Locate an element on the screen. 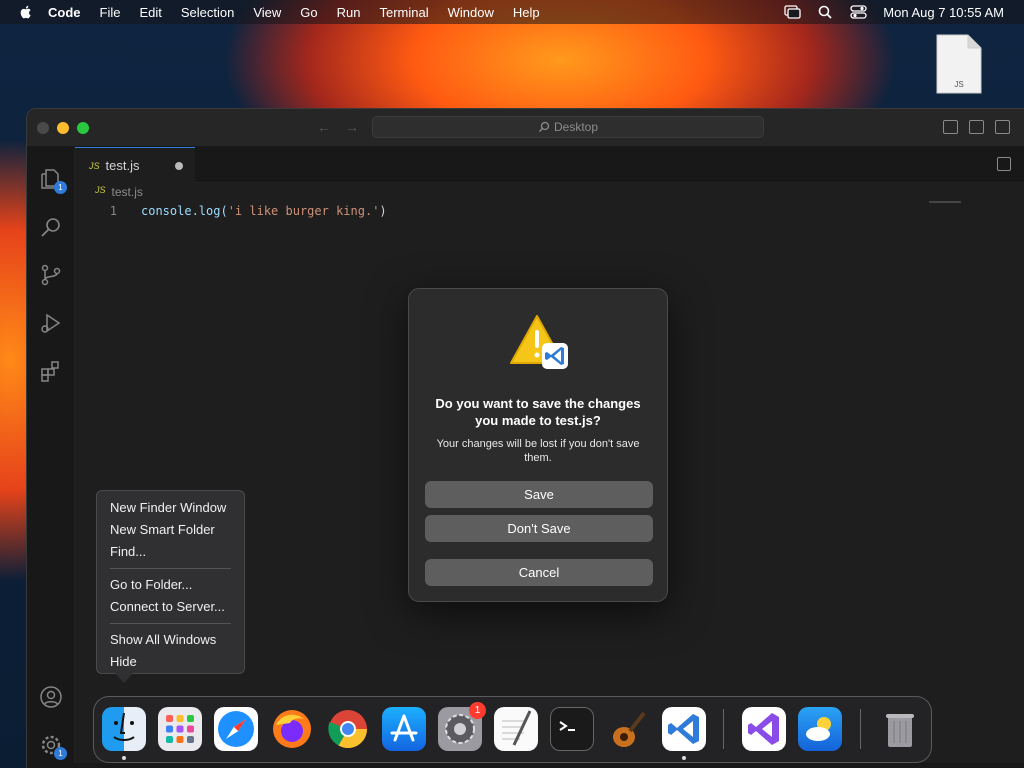  vscode-dock-icon is located at coordinates (684, 729).